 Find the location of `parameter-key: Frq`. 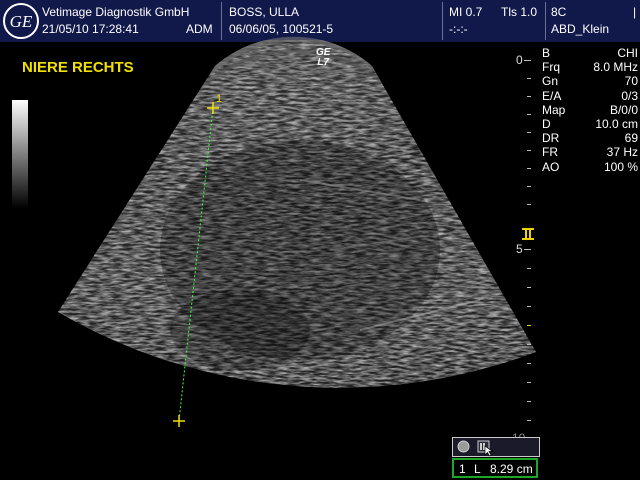

parameter-key: Frq is located at coordinates (551, 67).